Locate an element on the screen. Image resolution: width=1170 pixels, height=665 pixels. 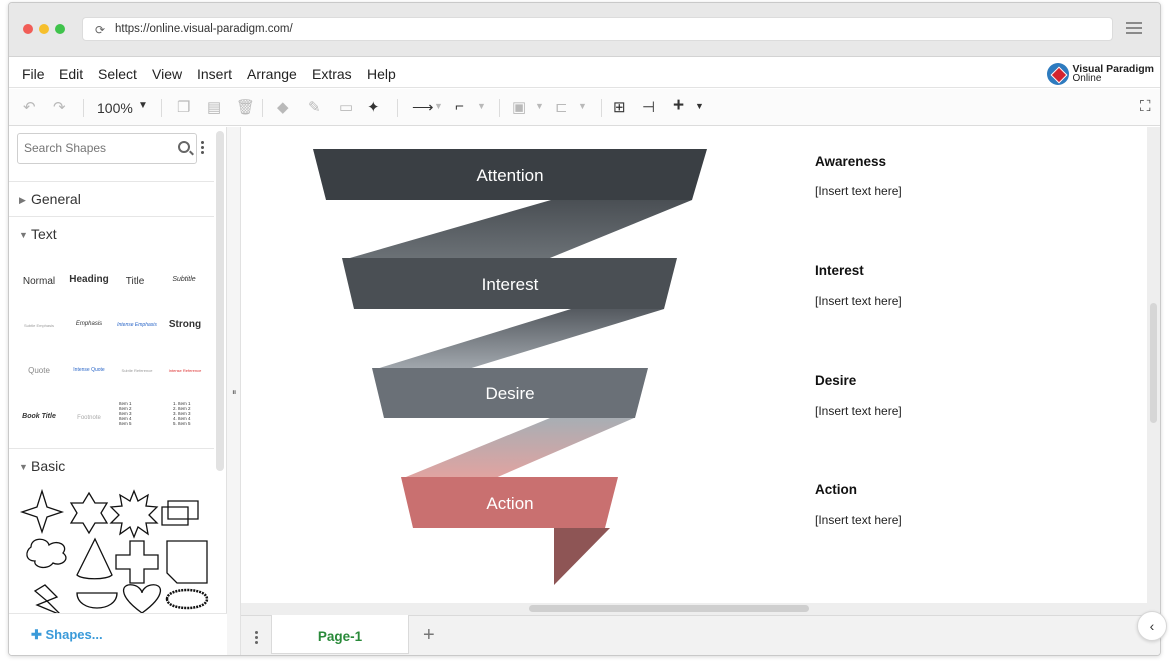
browser-titlebar: ⟳ https://online.visual-paradigm.com/ is located at coordinates (584, 30).